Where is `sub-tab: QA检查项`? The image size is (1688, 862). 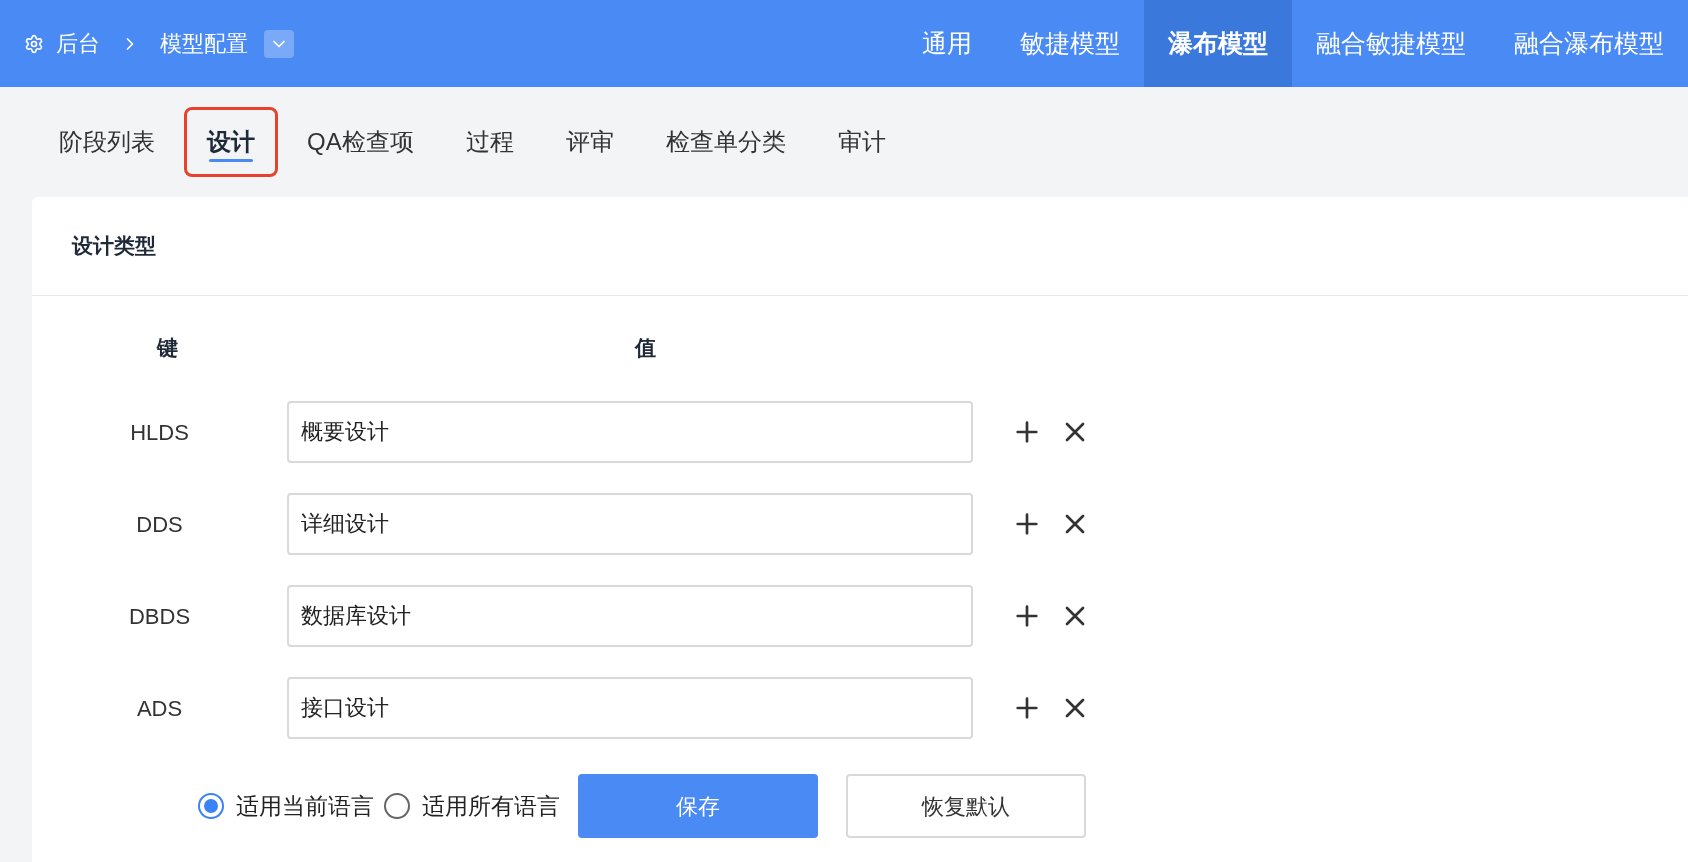
sub-tab: QA检查项 is located at coordinates (360, 142).